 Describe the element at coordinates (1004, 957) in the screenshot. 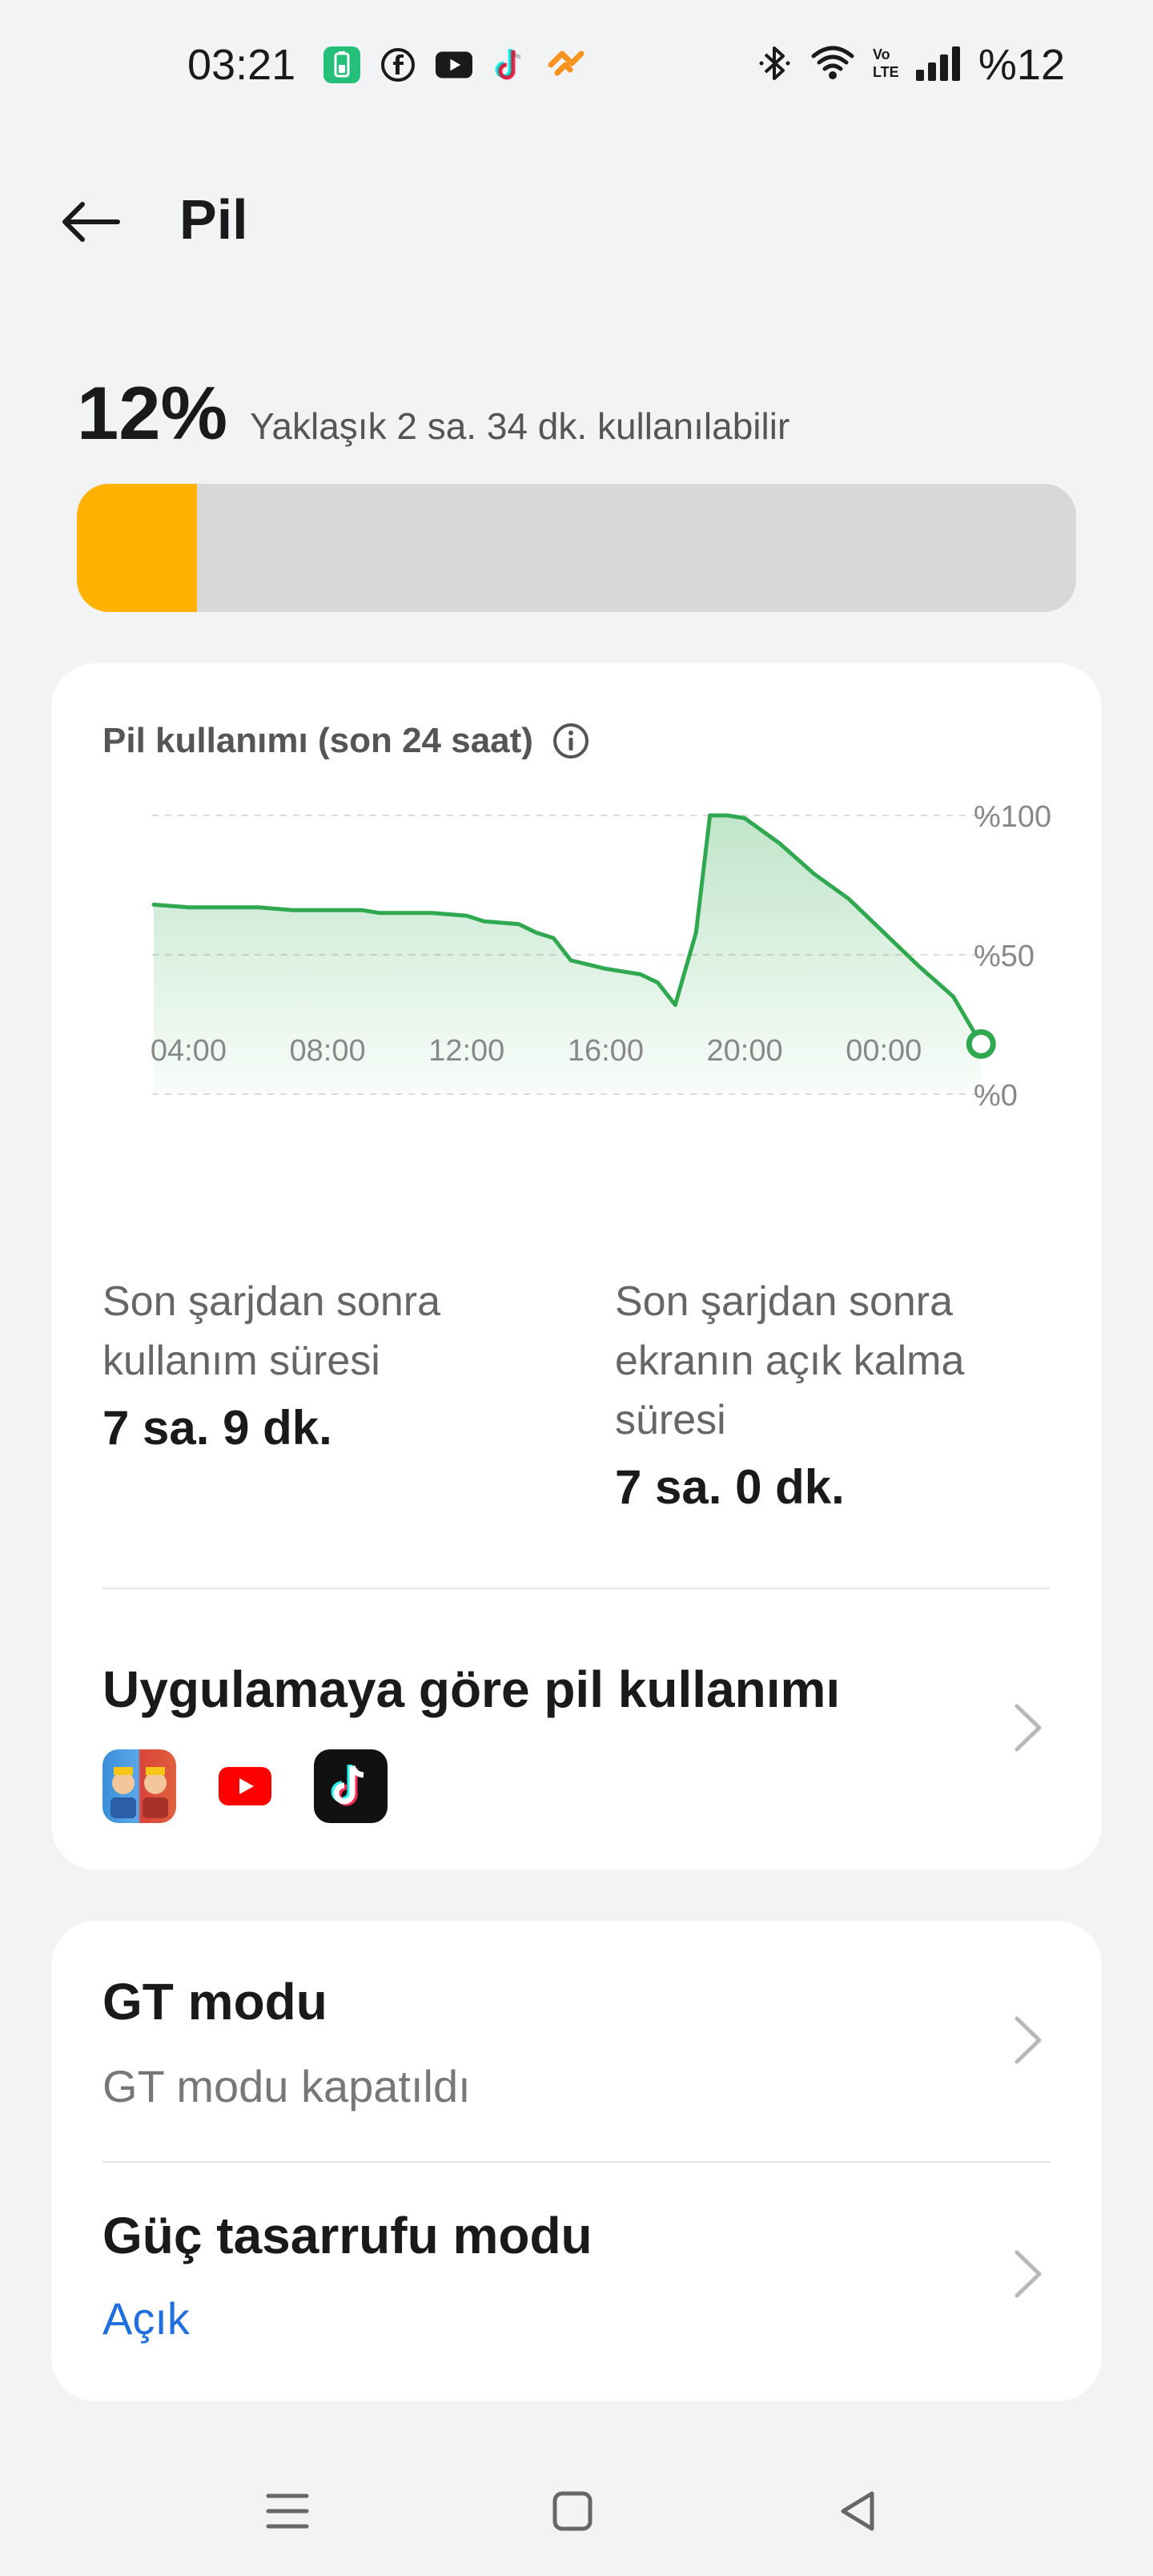

I see `chart-y-tick-label: %50` at that location.